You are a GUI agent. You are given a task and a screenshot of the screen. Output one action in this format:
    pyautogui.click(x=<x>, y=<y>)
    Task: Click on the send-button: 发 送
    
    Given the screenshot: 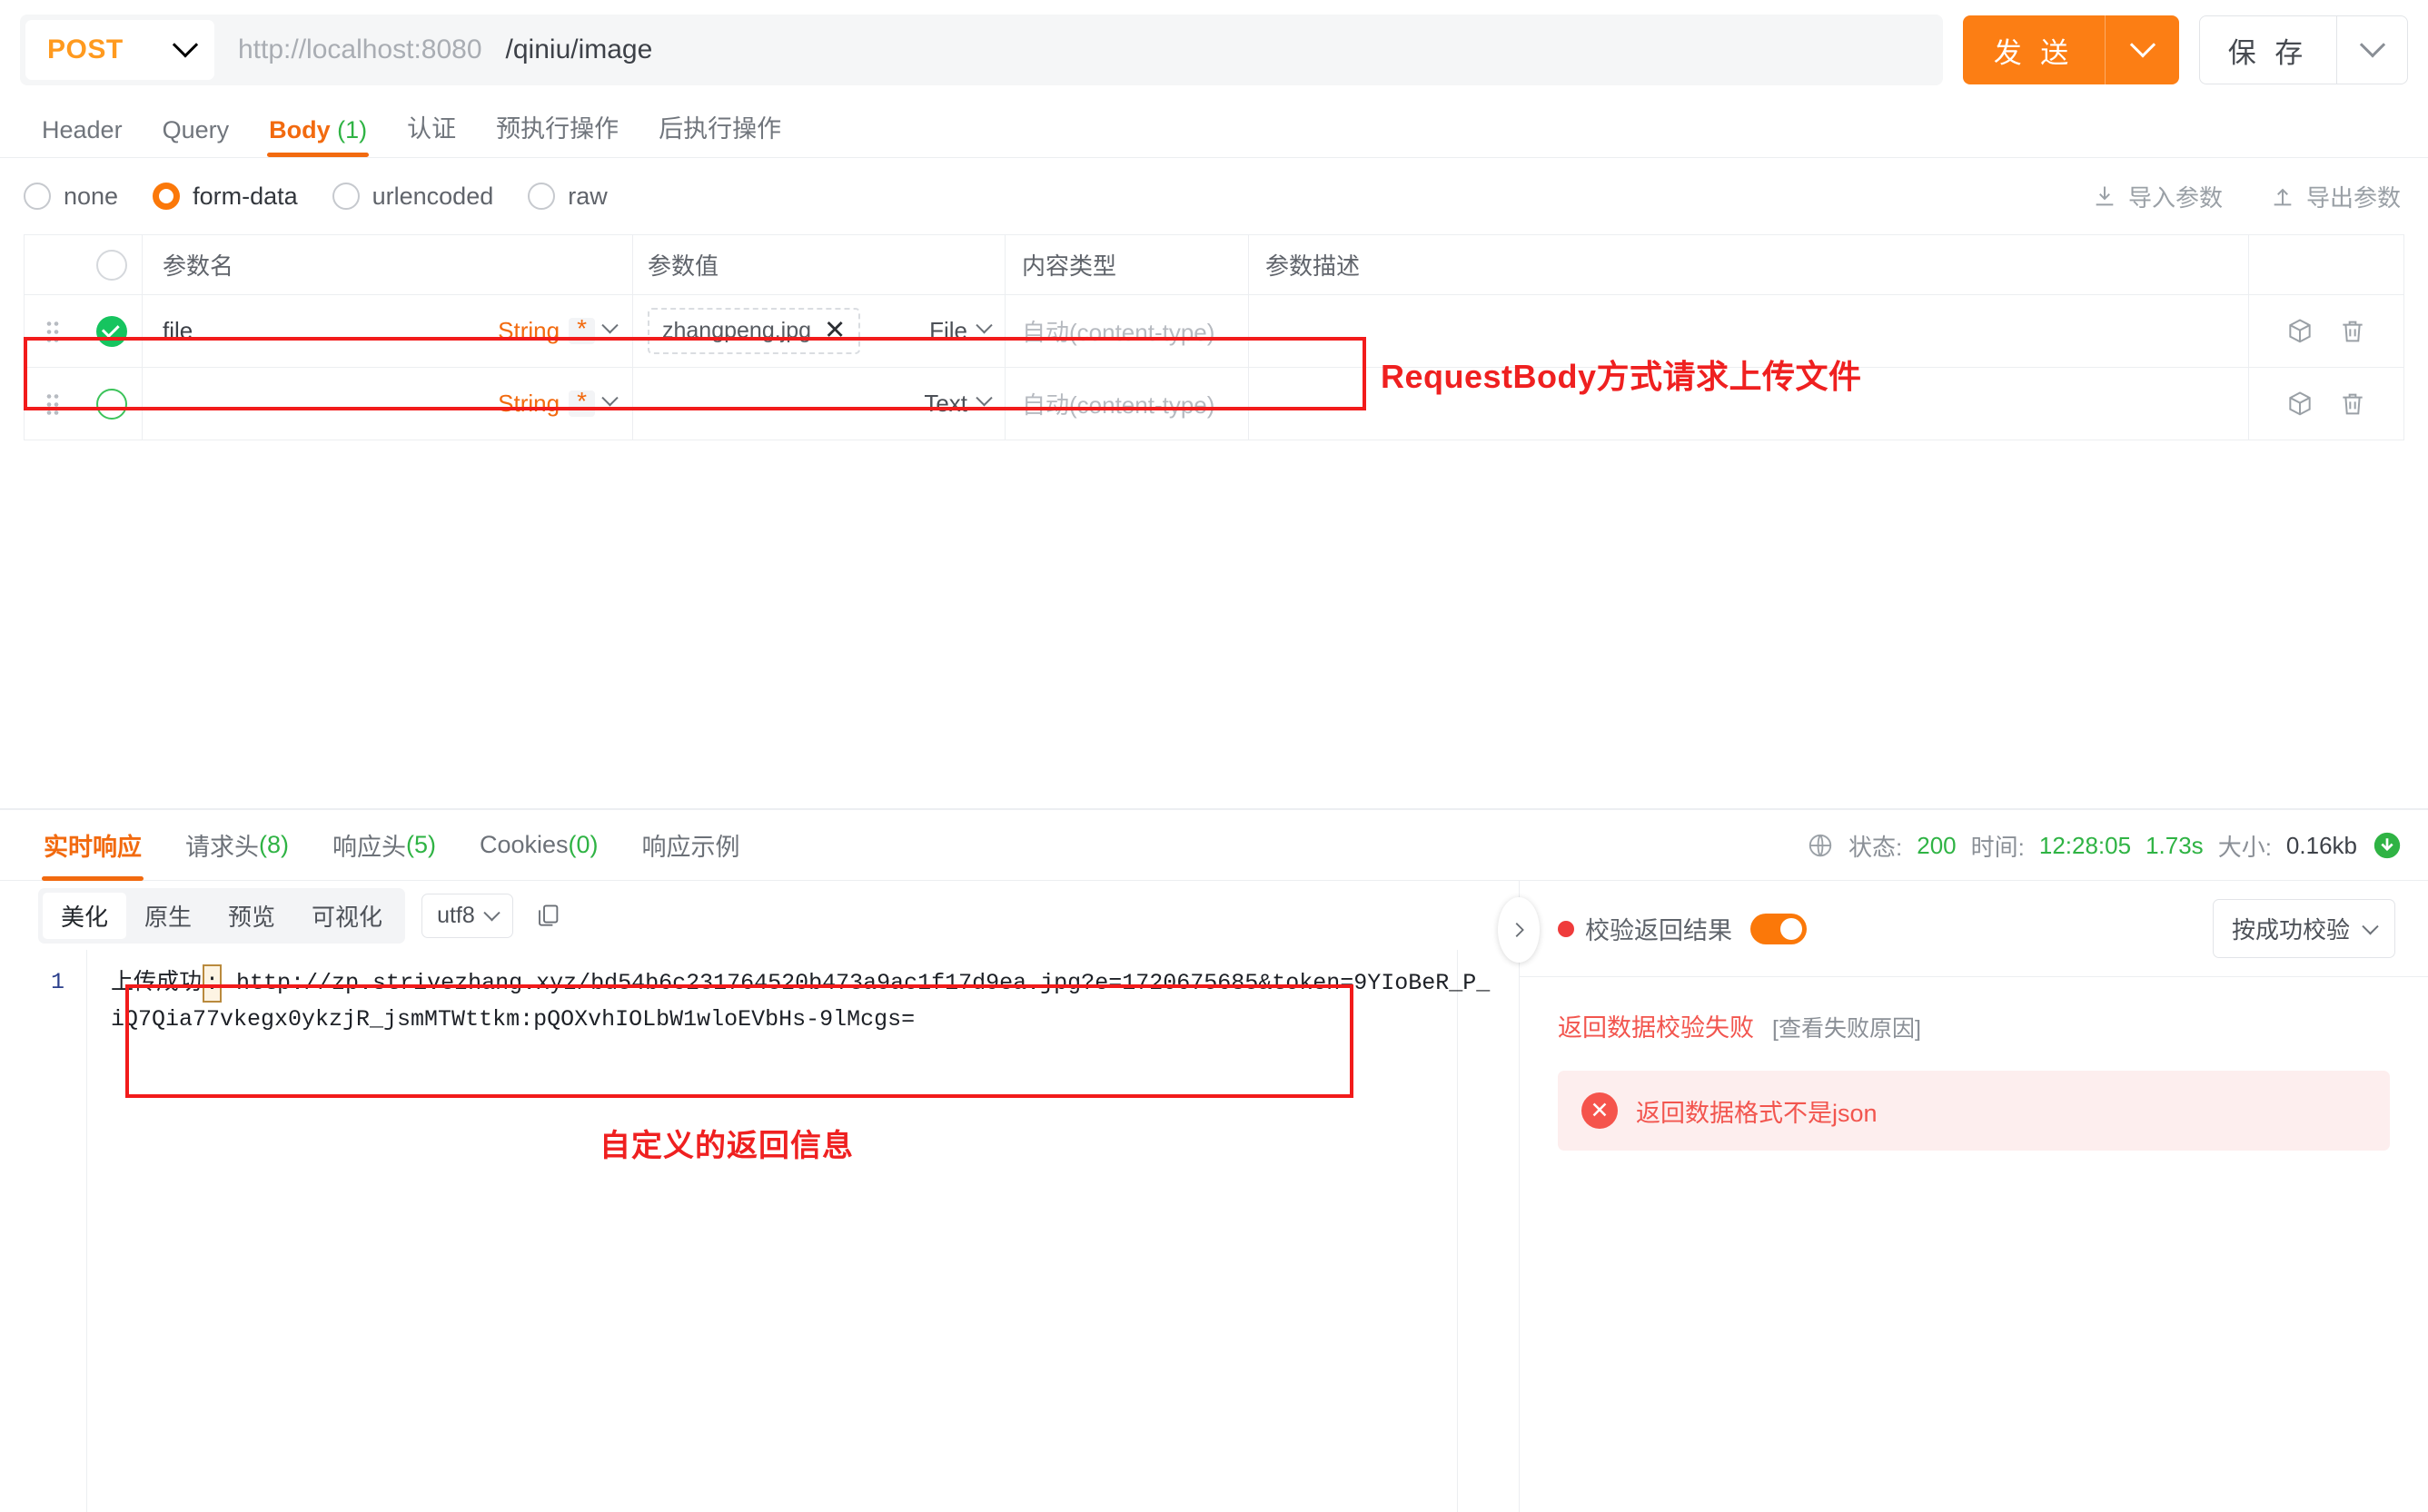 What is the action you would take?
    pyautogui.click(x=2034, y=50)
    